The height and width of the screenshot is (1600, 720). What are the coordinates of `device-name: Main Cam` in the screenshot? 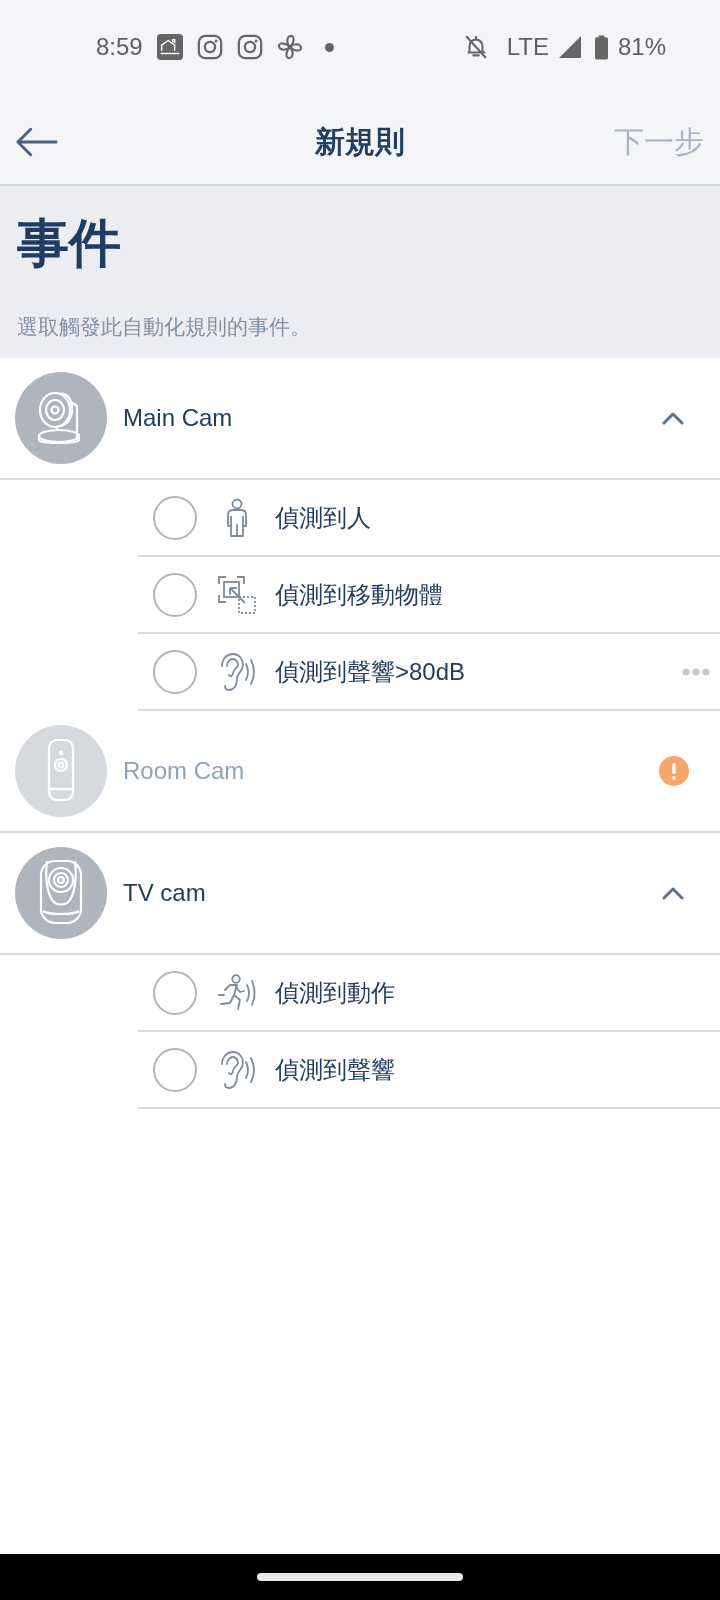 It's located at (178, 418).